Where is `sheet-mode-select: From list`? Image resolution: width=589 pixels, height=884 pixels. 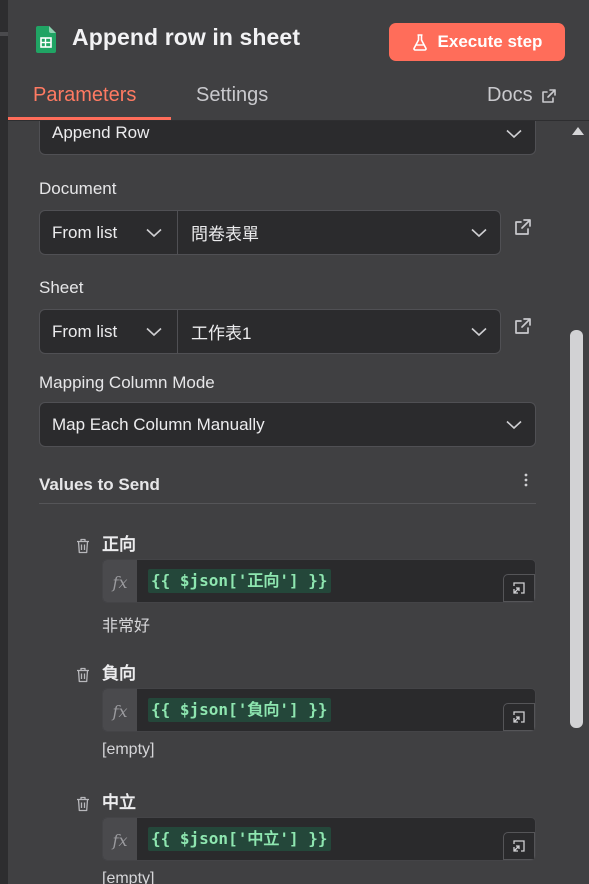 sheet-mode-select: From list is located at coordinates (109, 331).